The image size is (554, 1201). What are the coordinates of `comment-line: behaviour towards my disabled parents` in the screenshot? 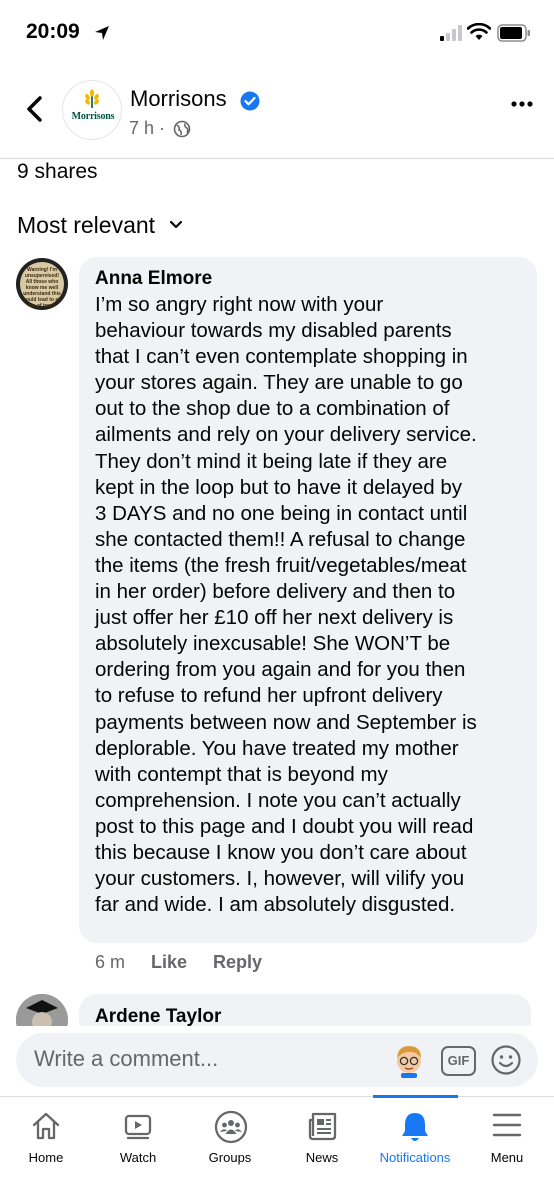 It's located at (273, 331).